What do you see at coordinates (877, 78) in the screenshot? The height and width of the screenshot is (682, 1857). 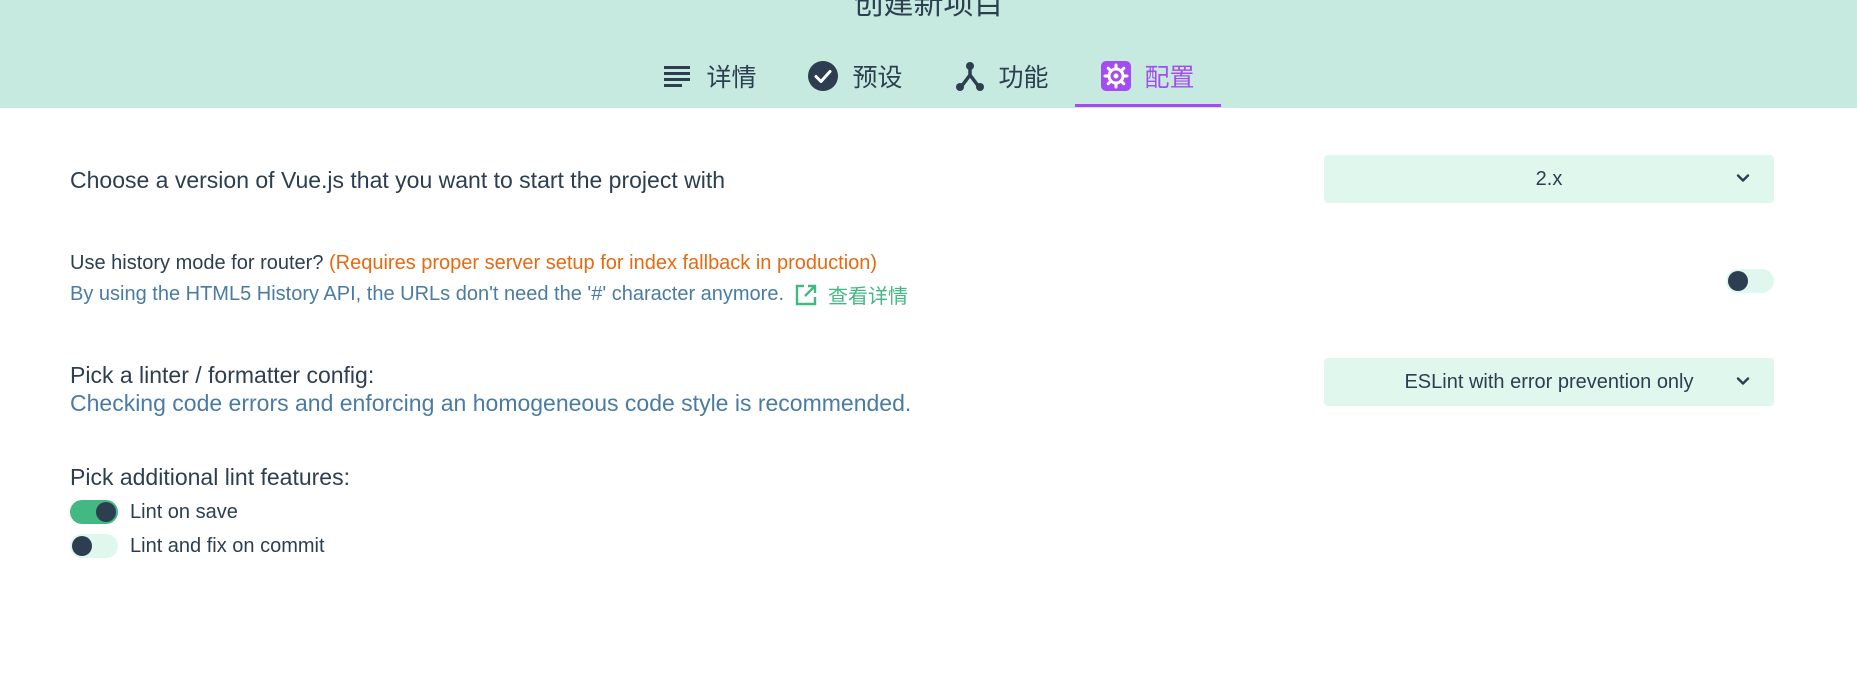 I see `tab-presets-label: 预设` at bounding box center [877, 78].